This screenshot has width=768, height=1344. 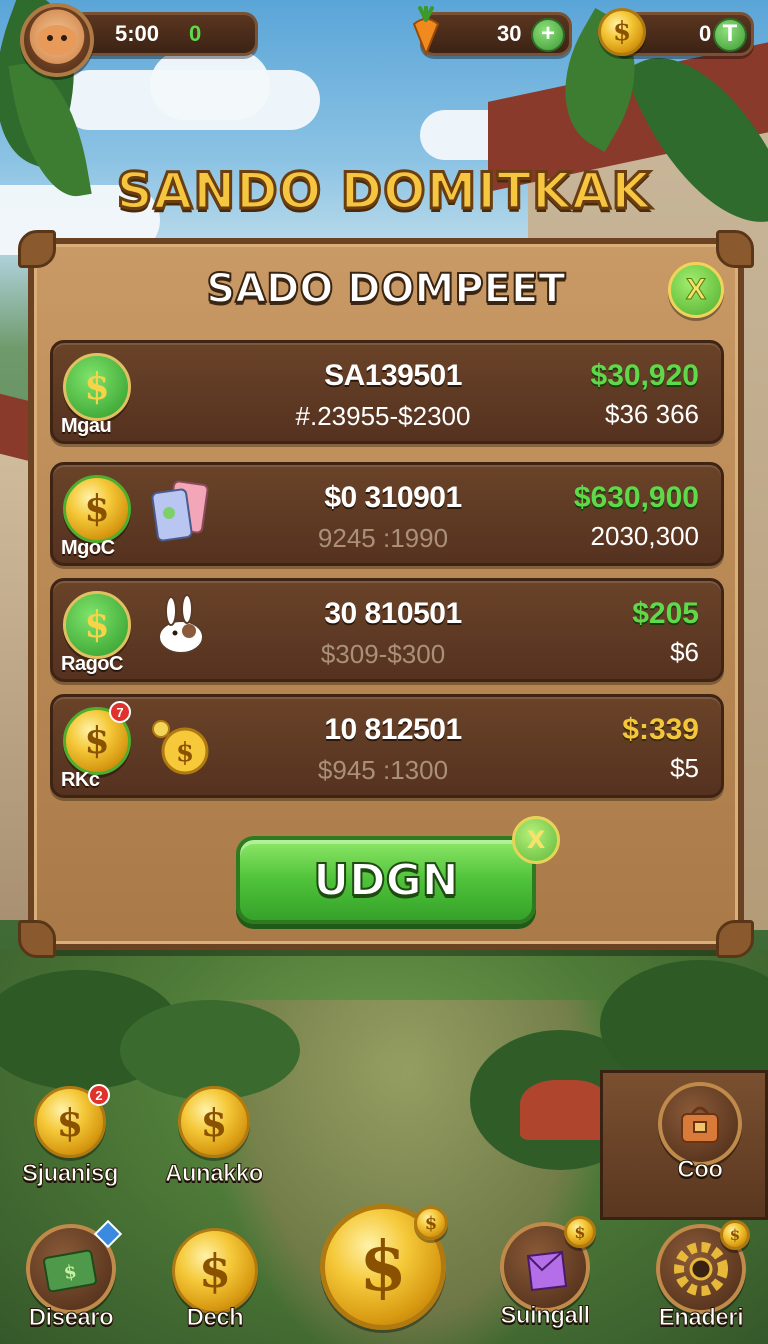 I want to click on wallet-row: $ 7 RKc $ 10 812501 $945 :1300 $:339 $5, so click(x=387, y=746).